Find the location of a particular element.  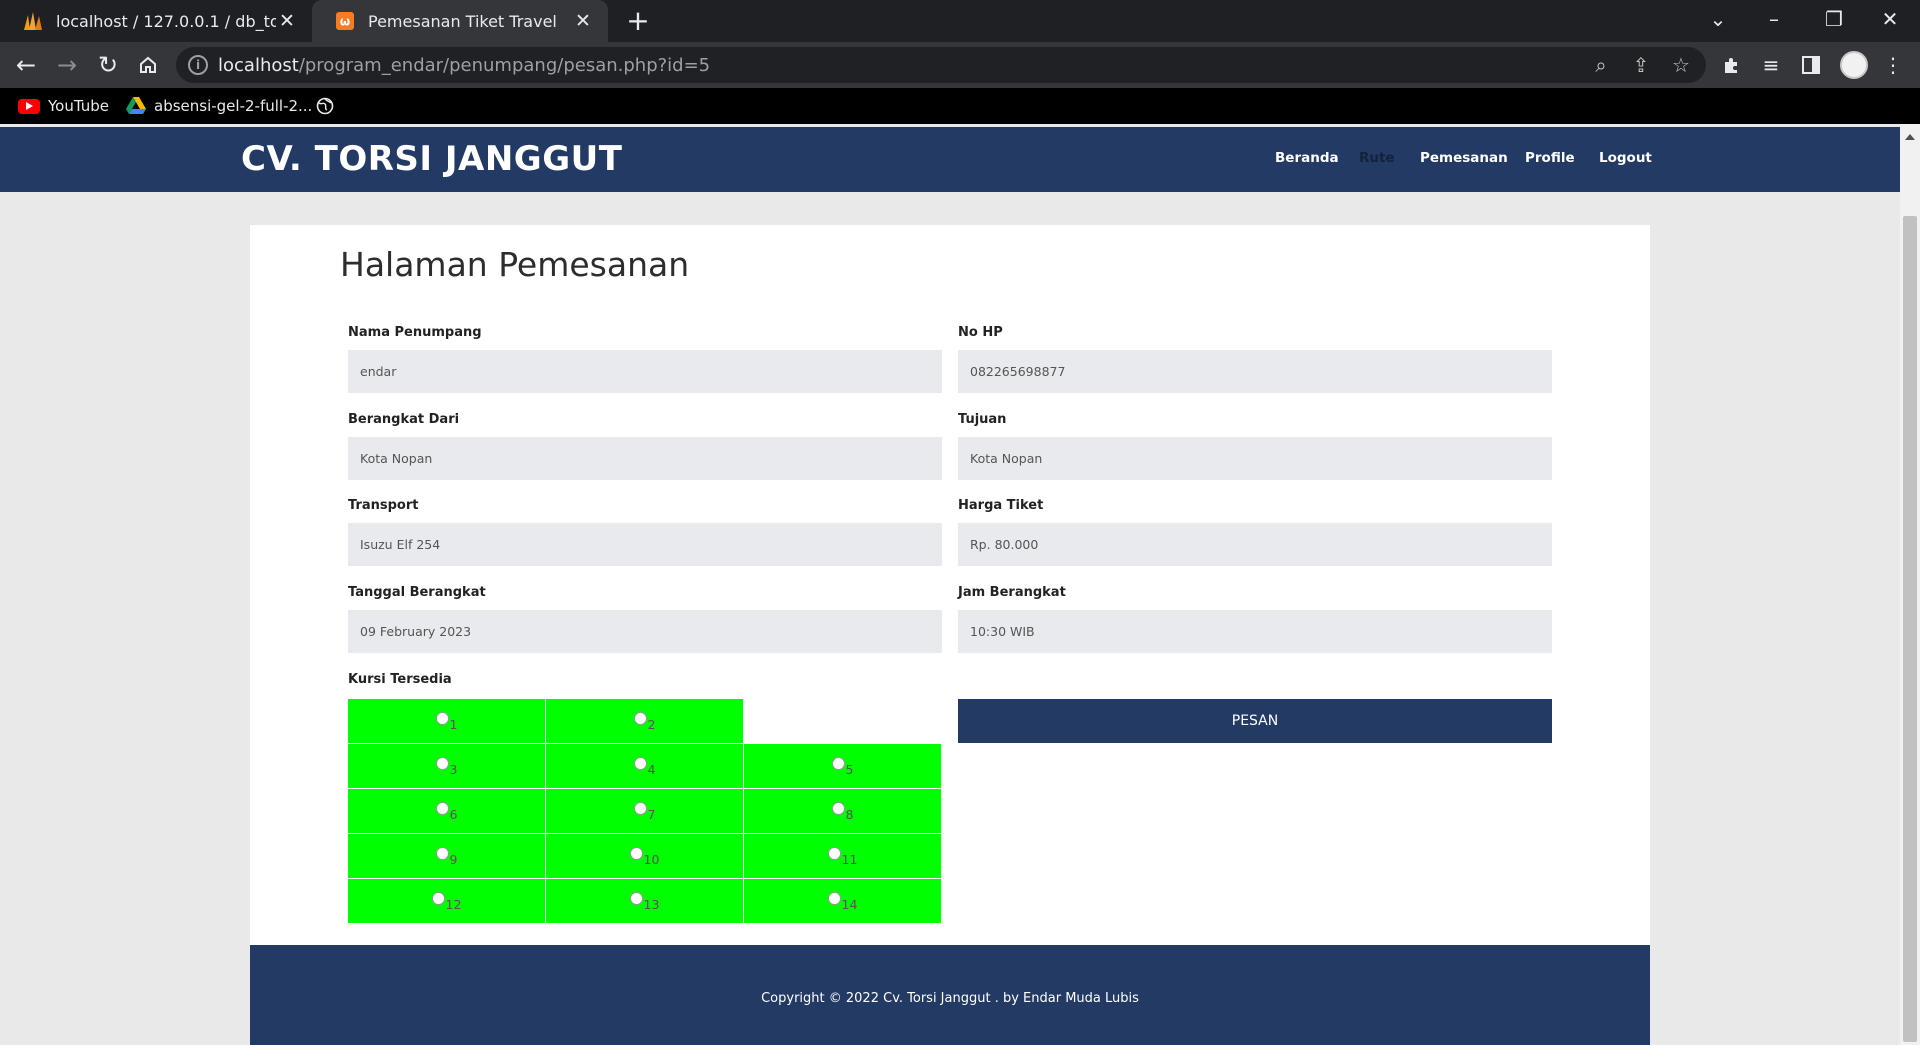

hp-field is located at coordinates (1255, 371).